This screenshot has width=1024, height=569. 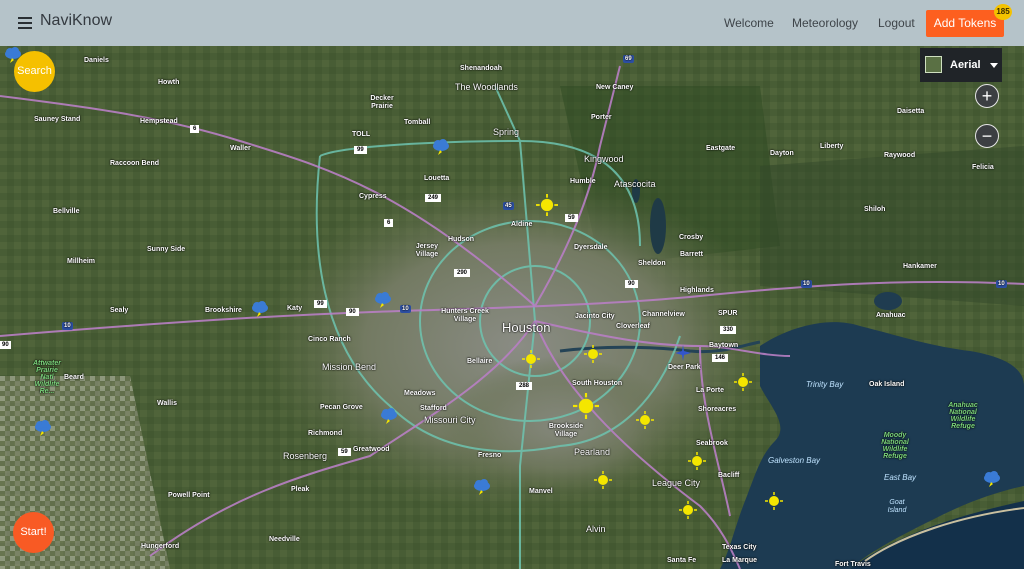 What do you see at coordinates (349, 367) in the screenshot?
I see `label-mission: Mission Bend` at bounding box center [349, 367].